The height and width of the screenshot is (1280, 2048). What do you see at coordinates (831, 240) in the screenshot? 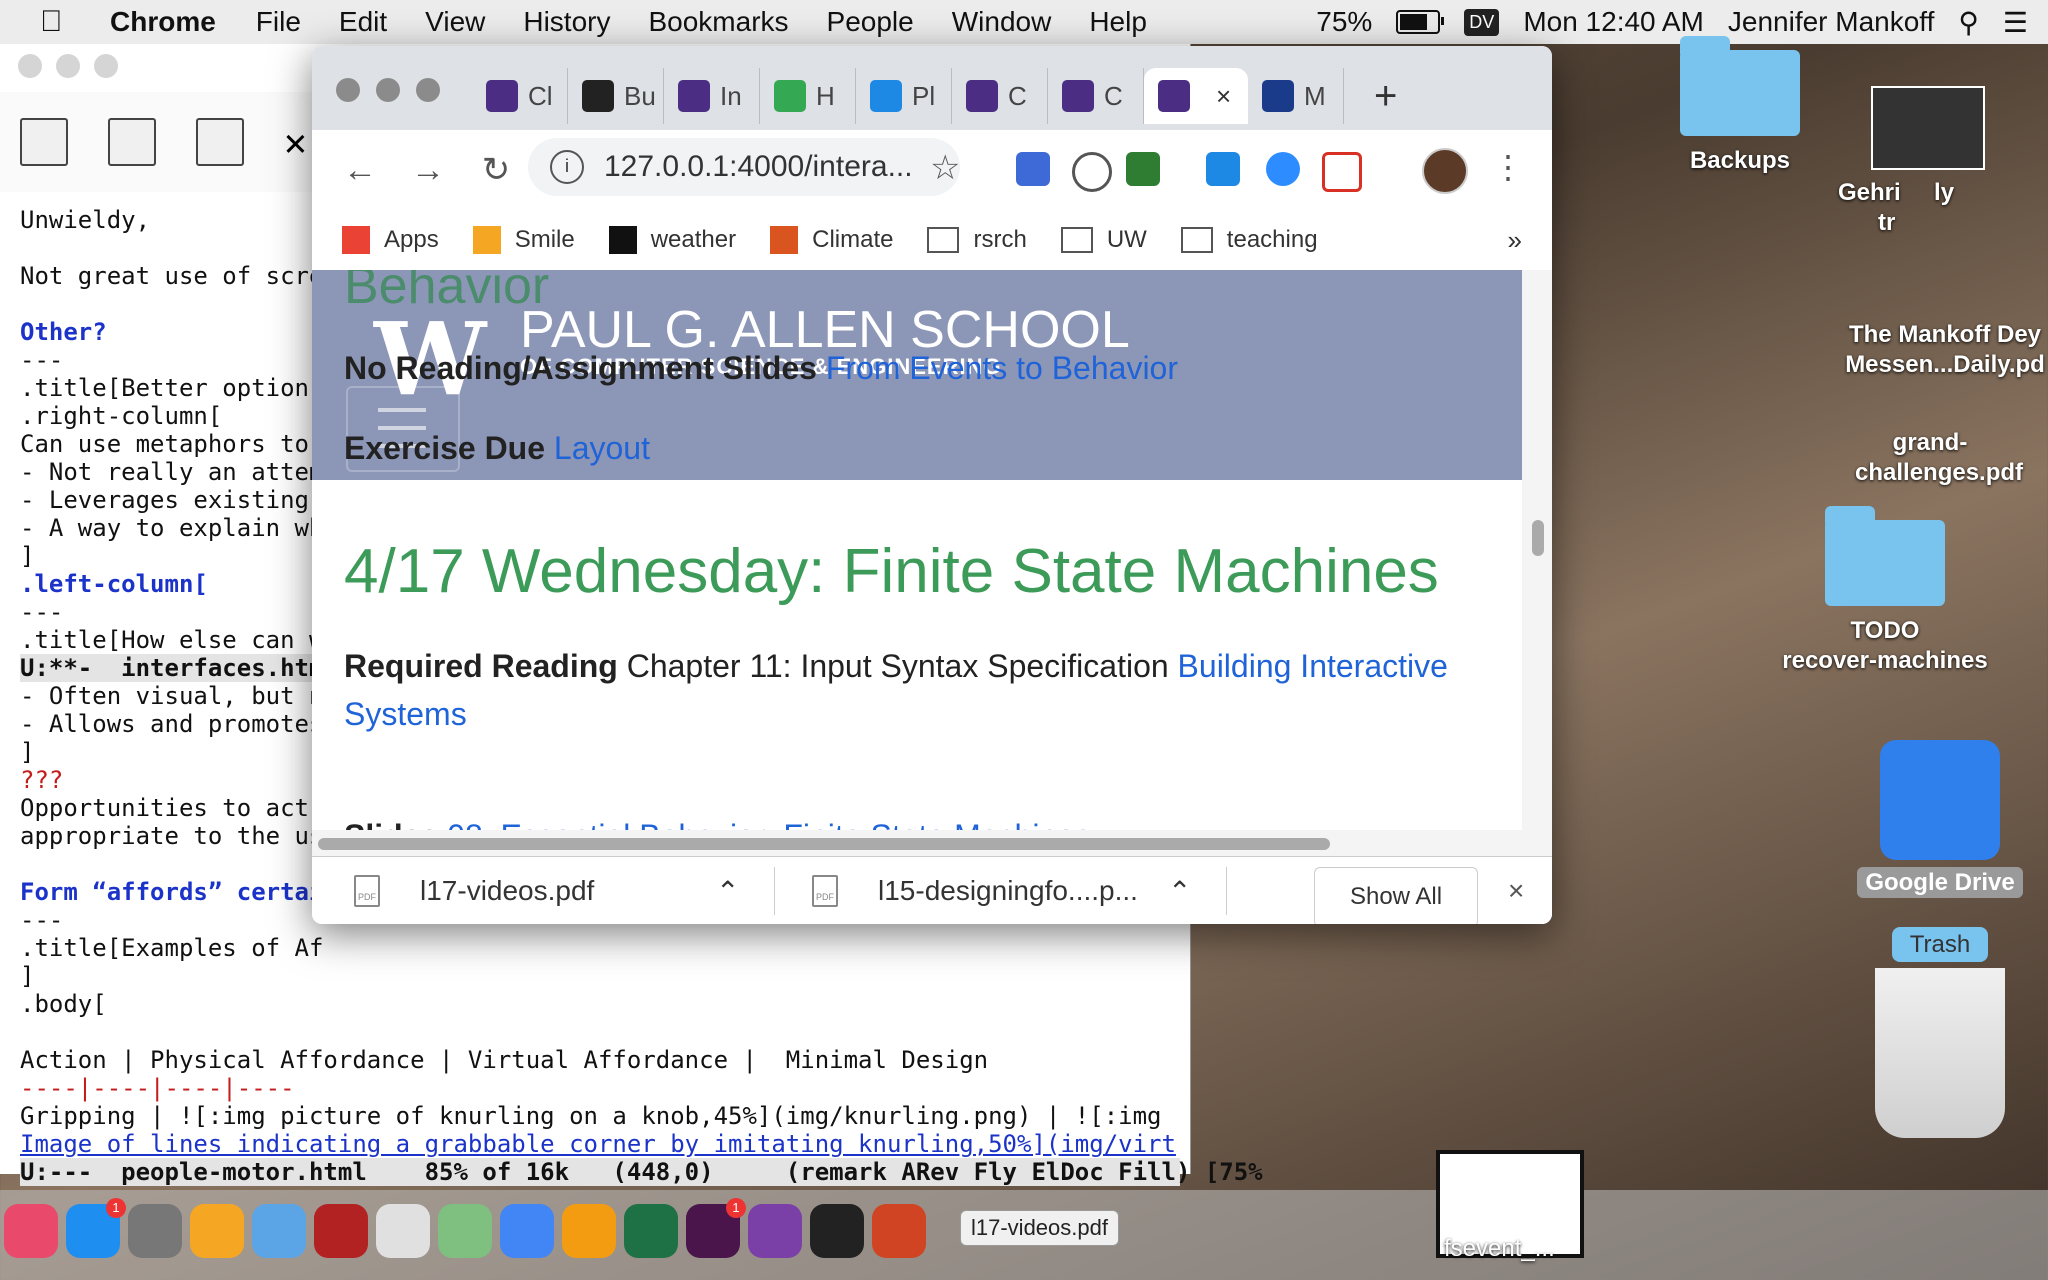
I see `bookmark-item: Climate` at bounding box center [831, 240].